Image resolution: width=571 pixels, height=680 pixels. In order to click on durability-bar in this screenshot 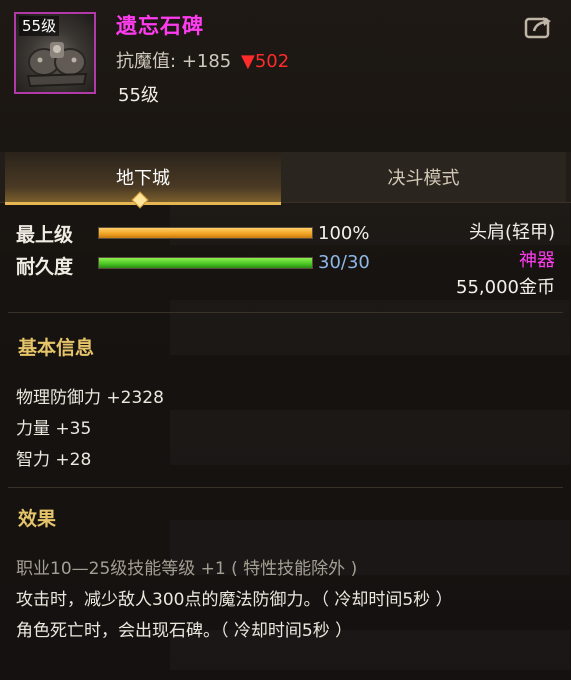, I will do `click(205, 263)`.